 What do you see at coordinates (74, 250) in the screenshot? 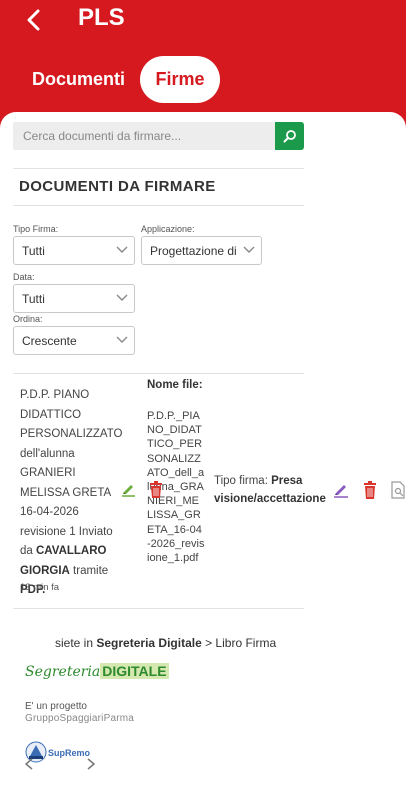
I see `tipo-firma-select: Tutti` at bounding box center [74, 250].